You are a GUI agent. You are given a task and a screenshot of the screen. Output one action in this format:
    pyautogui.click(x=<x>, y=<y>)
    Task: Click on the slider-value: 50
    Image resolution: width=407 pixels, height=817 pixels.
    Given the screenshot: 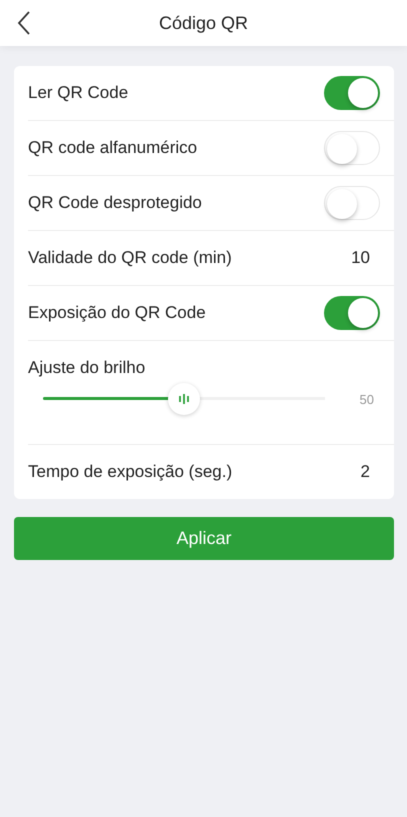 What is the action you would take?
    pyautogui.click(x=367, y=399)
    